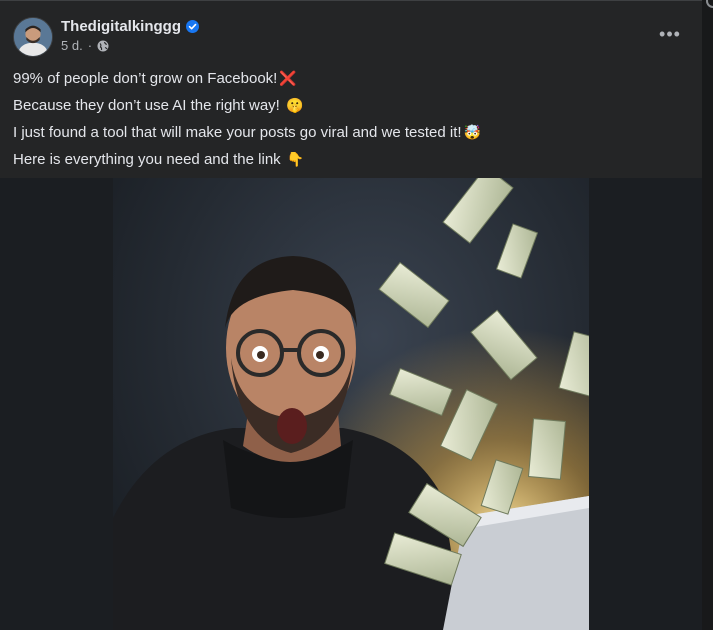 The width and height of the screenshot is (713, 630). I want to click on cross-mark-emoji: ❌, so click(288, 78).